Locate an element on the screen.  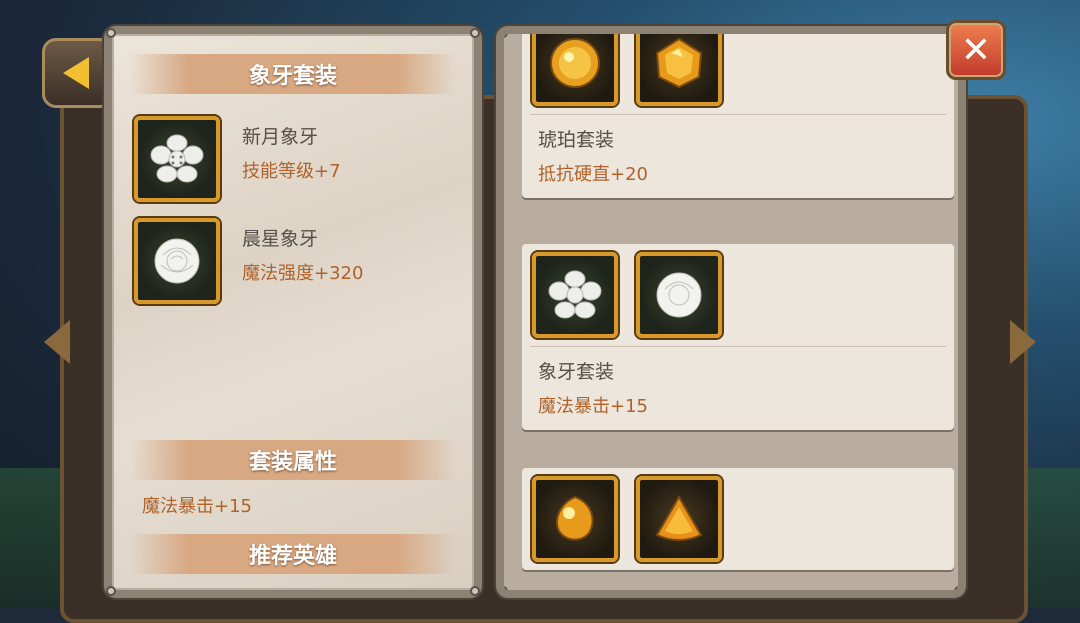
amber-drop-gem-icon is located at coordinates (575, 519).